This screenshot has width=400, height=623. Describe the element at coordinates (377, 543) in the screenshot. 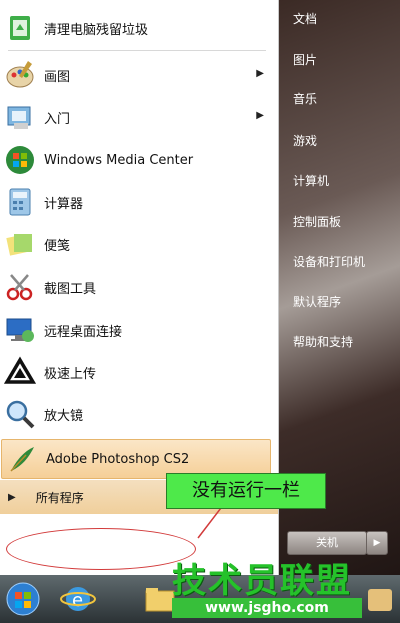

I see `shutdown-options-button: ▶` at that location.